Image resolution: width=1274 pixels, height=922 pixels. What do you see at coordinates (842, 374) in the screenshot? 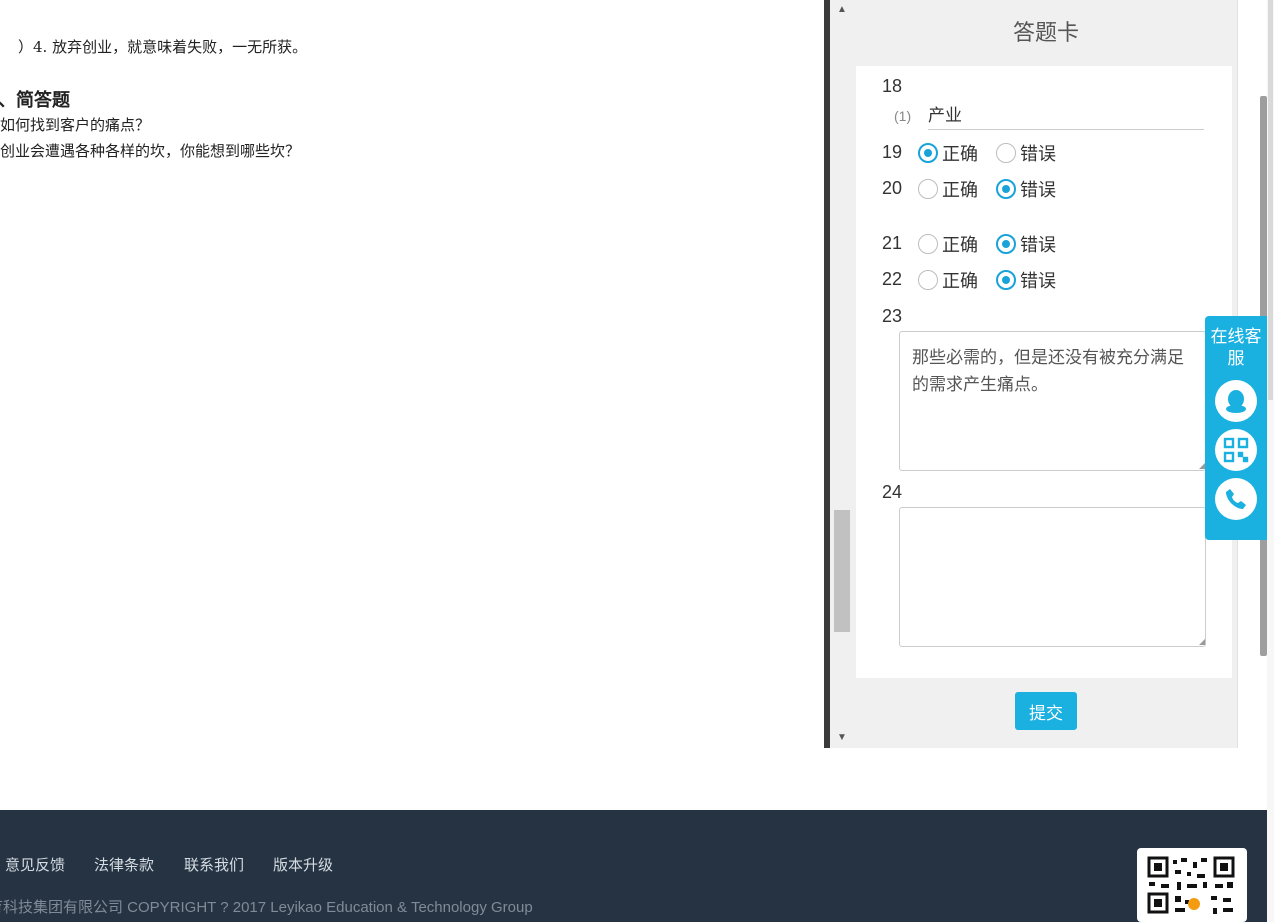
I see `document-scrollbar: ▲ ▼` at bounding box center [842, 374].